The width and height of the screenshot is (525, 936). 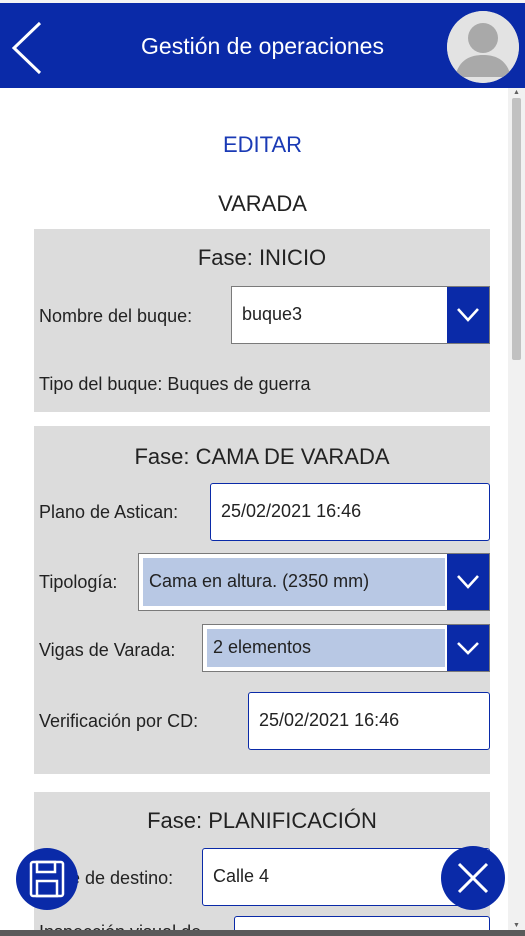 What do you see at coordinates (241, 876) in the screenshot?
I see `calle-value: Calle 4` at bounding box center [241, 876].